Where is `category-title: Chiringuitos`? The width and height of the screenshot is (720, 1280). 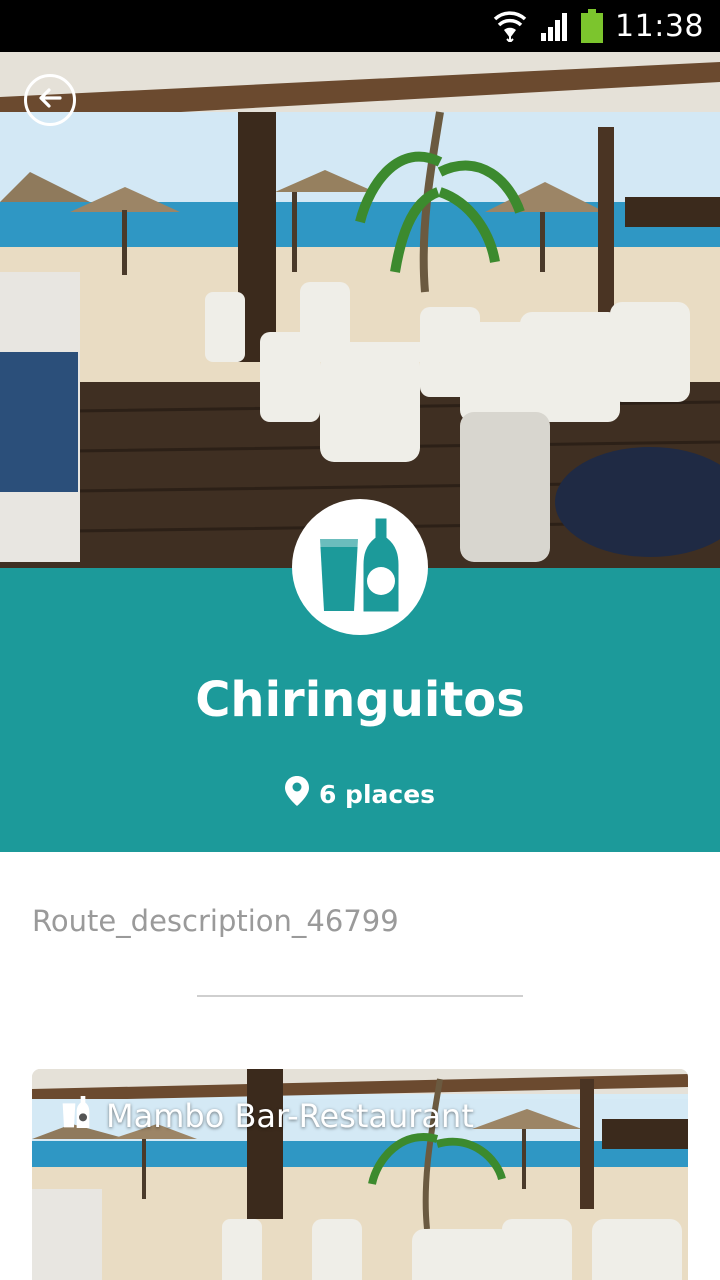
category-title: Chiringuitos is located at coordinates (360, 700).